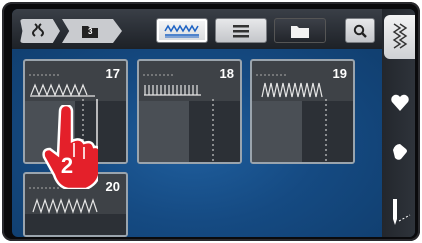  I want to click on stitch-card-18: 18, so click(189, 111).